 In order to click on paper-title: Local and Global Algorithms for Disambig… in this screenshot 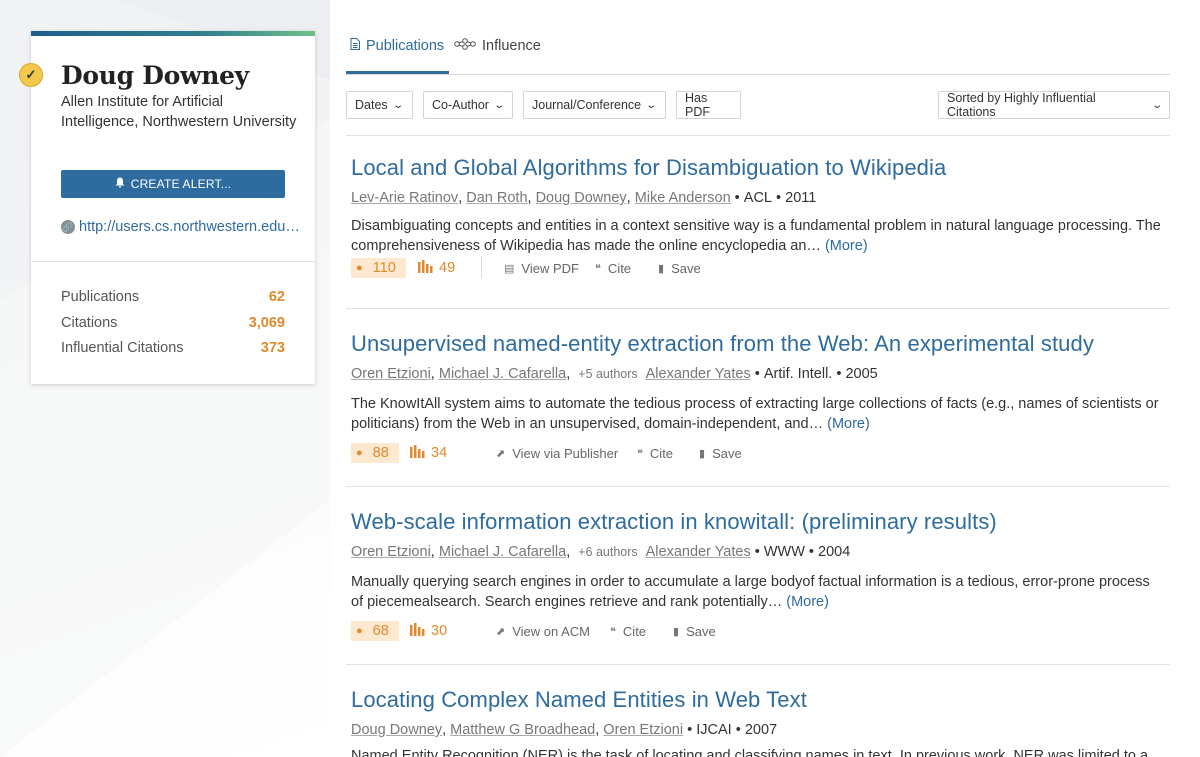, I will do `click(648, 168)`.